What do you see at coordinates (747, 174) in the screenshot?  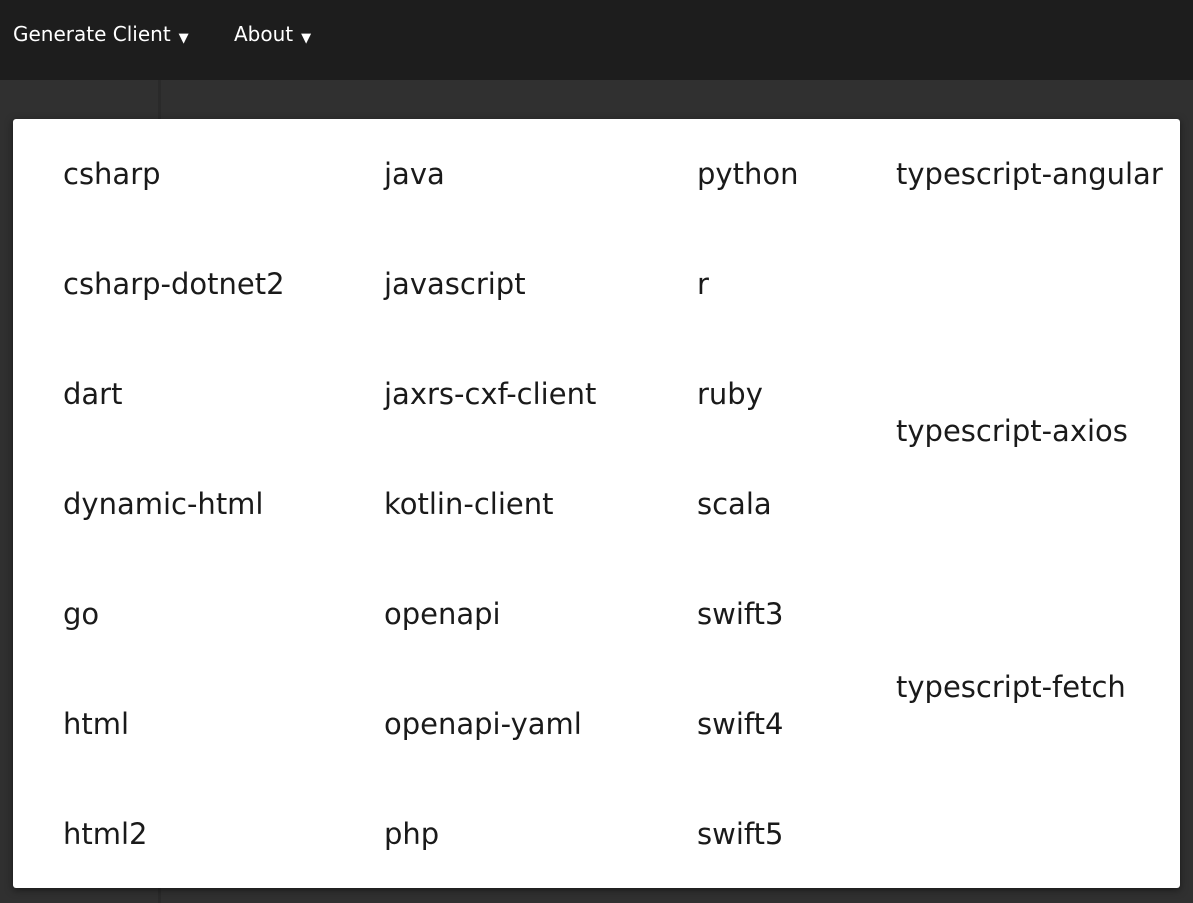 I see `option-python: python` at bounding box center [747, 174].